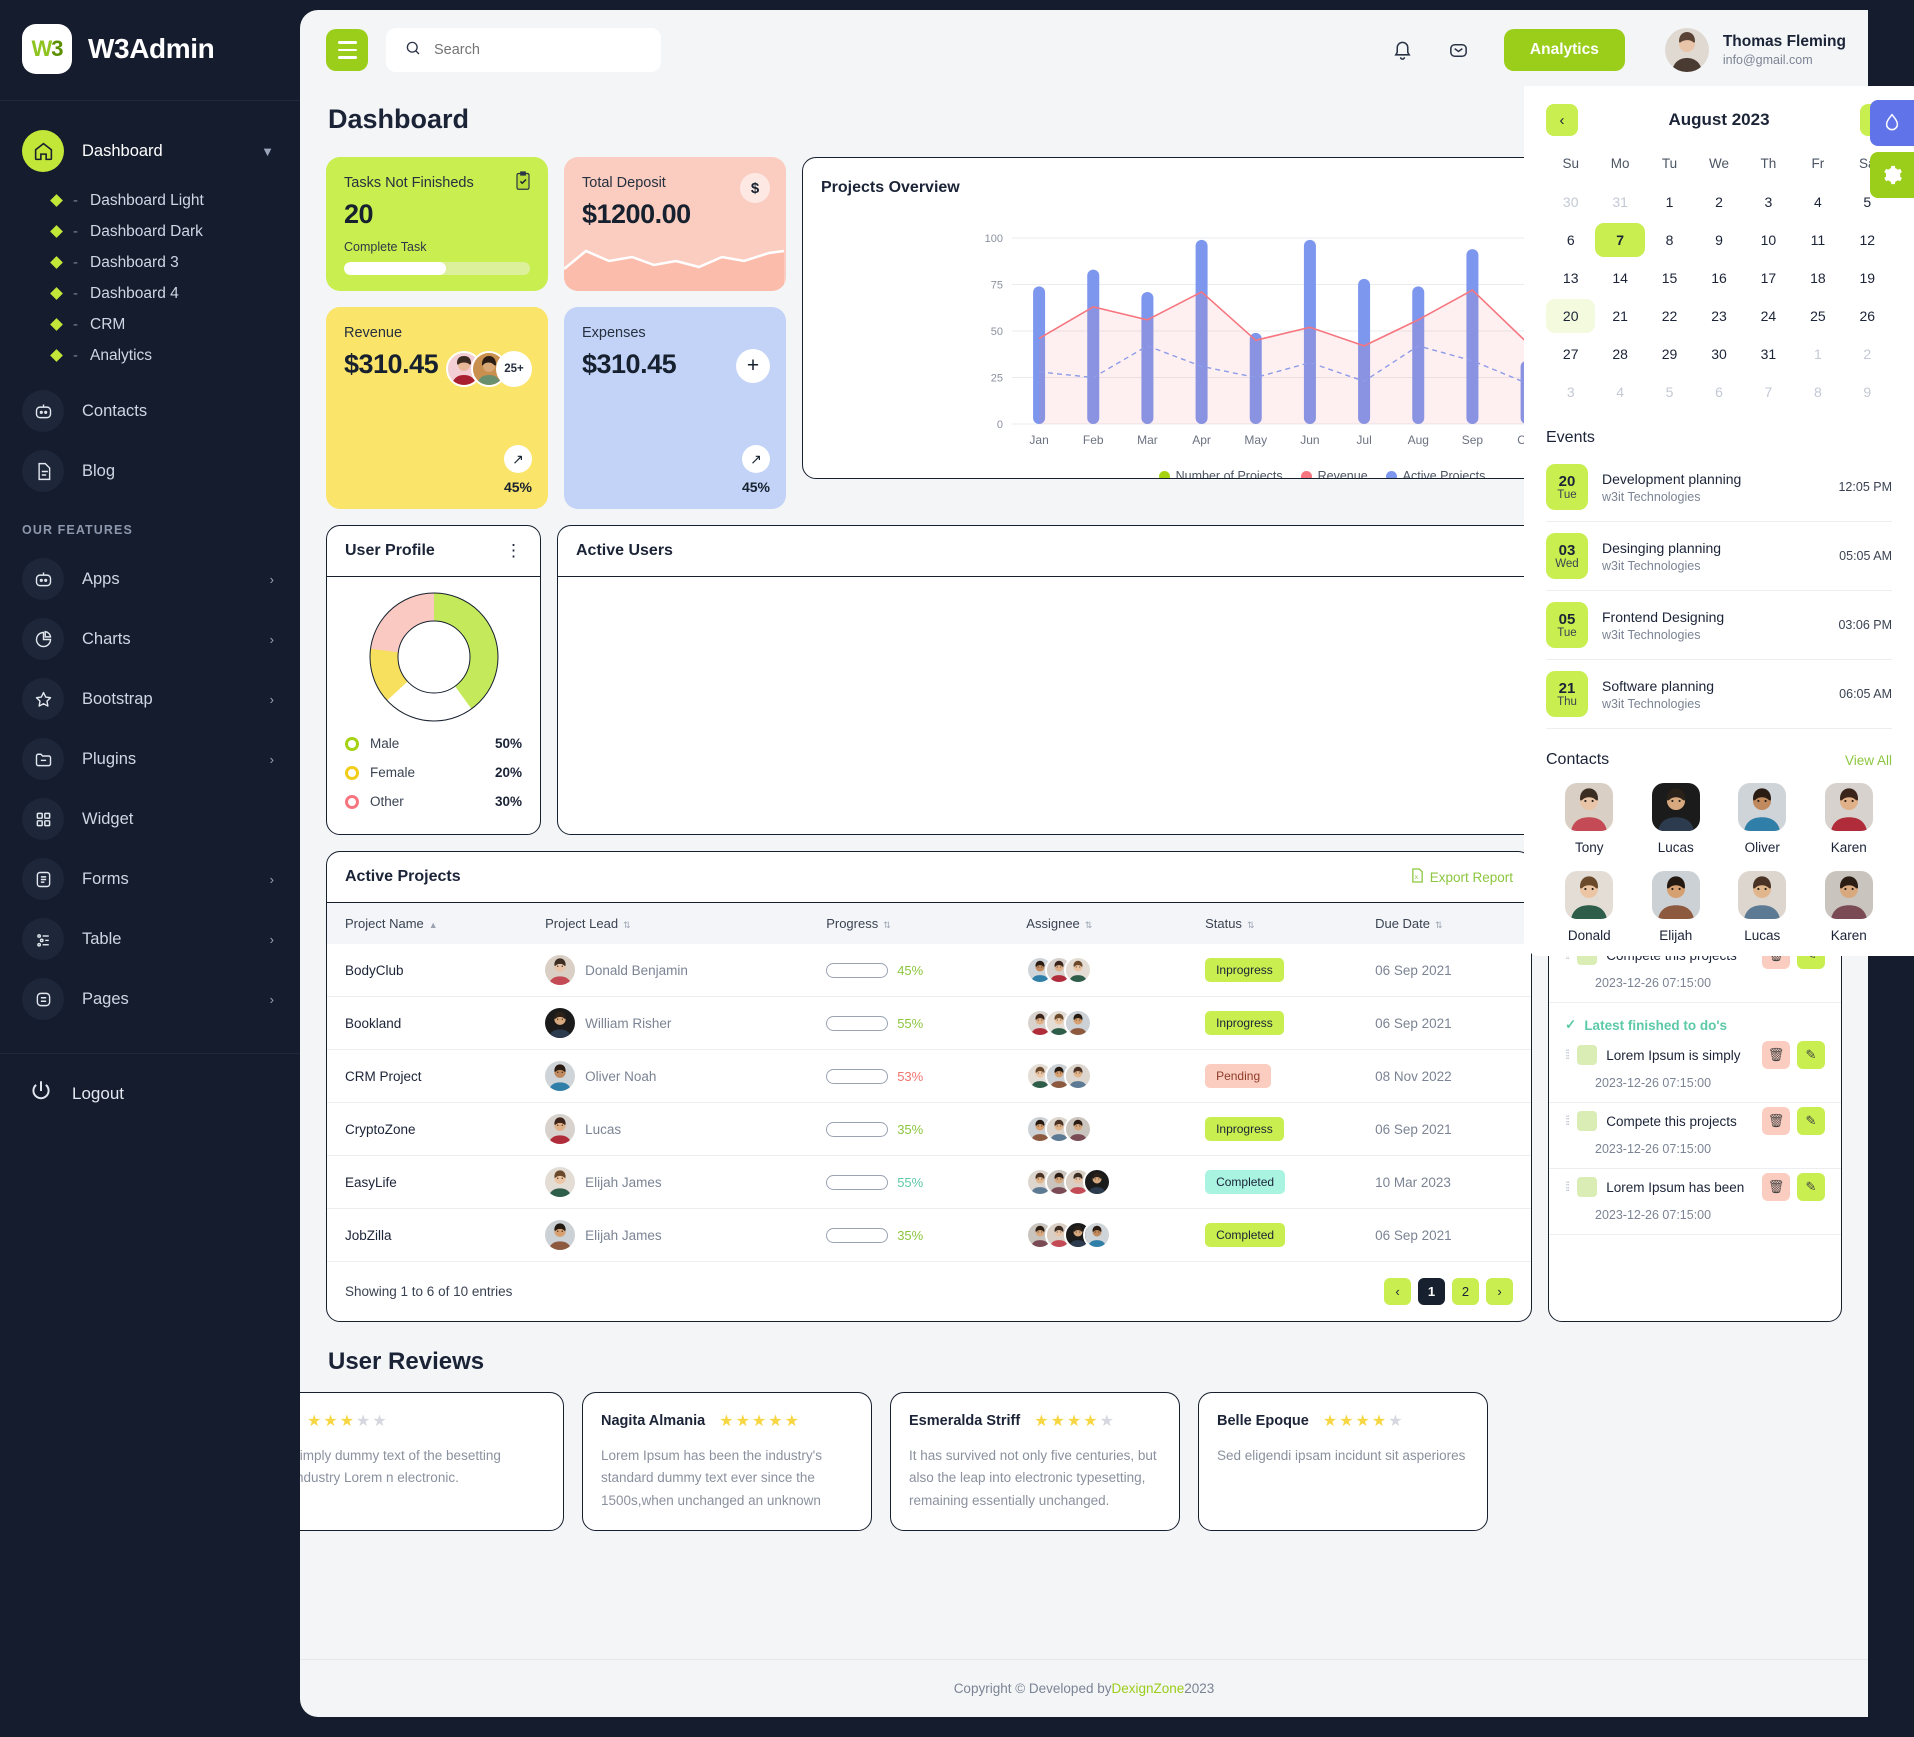 The height and width of the screenshot is (1737, 1914). What do you see at coordinates (1589, 819) in the screenshot?
I see `contact-item: Tony` at bounding box center [1589, 819].